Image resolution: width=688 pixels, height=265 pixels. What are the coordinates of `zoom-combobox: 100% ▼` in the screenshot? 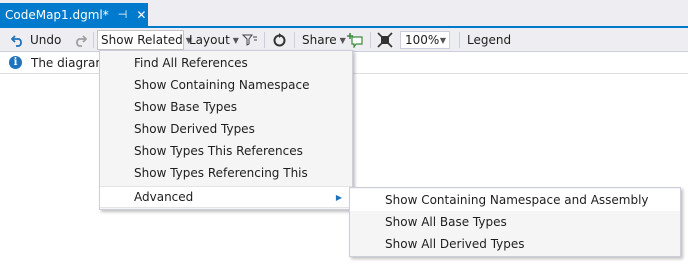 It's located at (425, 40).